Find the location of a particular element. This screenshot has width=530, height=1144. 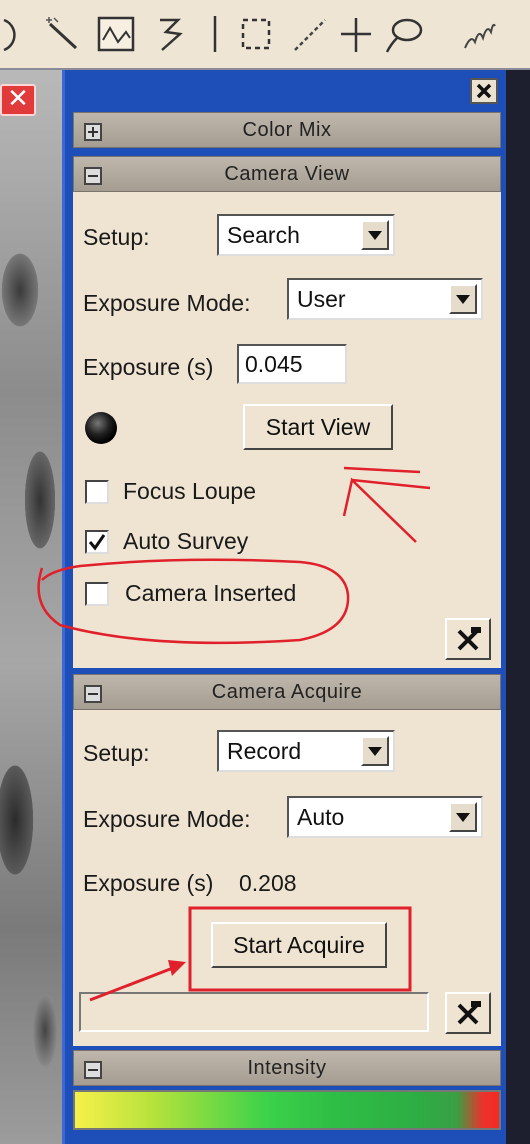

intensity-color-bar is located at coordinates (287, 1110).